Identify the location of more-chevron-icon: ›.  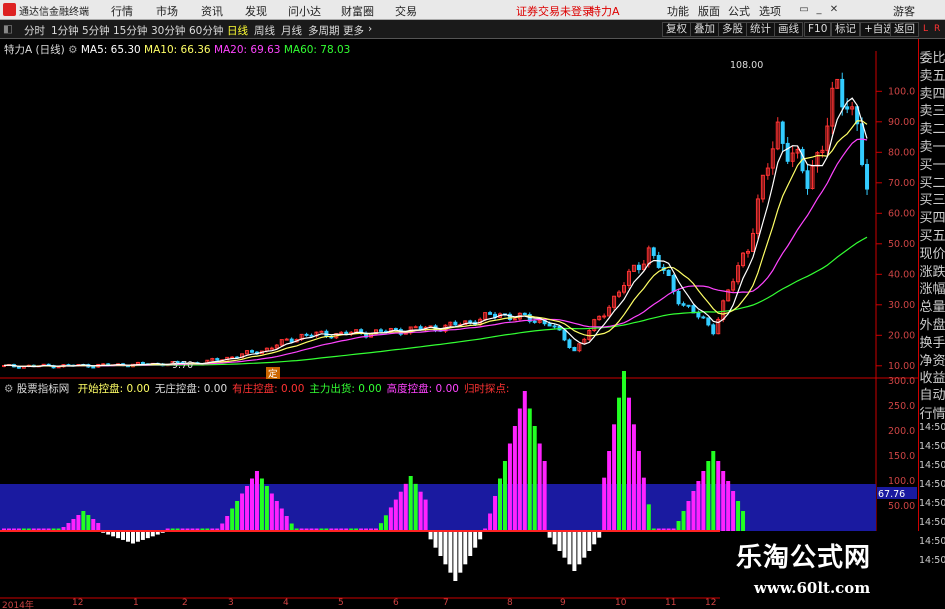
(370, 29).